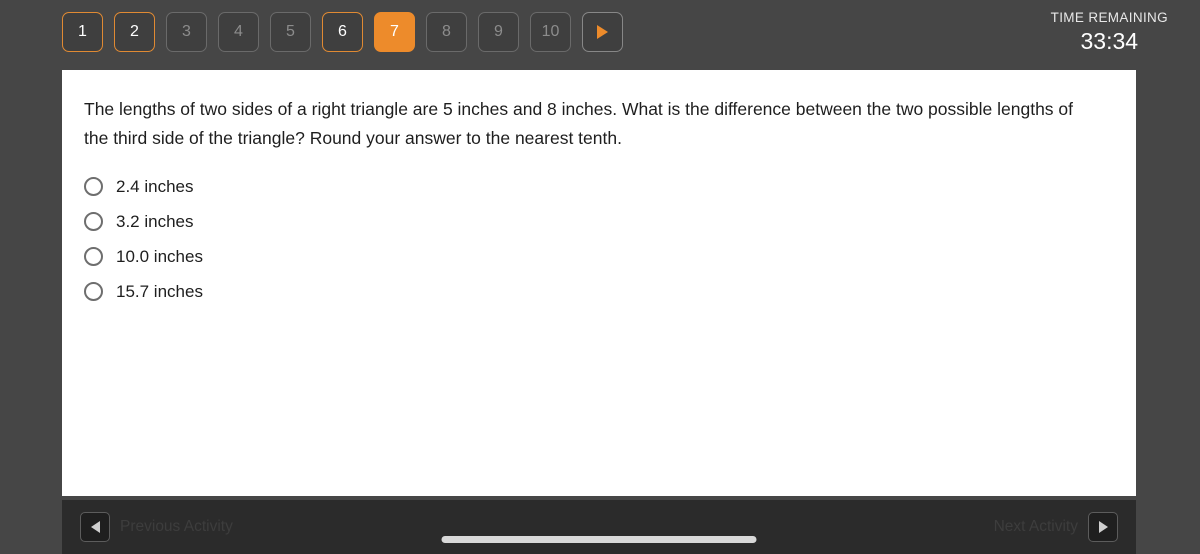  Describe the element at coordinates (446, 32) in the screenshot. I see `question-button-8: 8` at that location.